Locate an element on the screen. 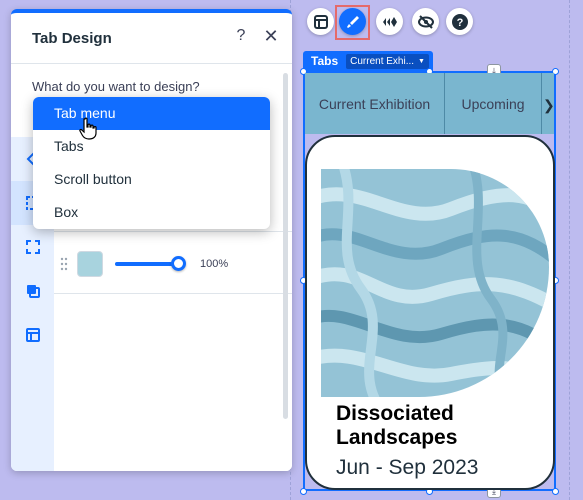 The width and height of the screenshot is (583, 500). design-button-highlight is located at coordinates (352, 22).